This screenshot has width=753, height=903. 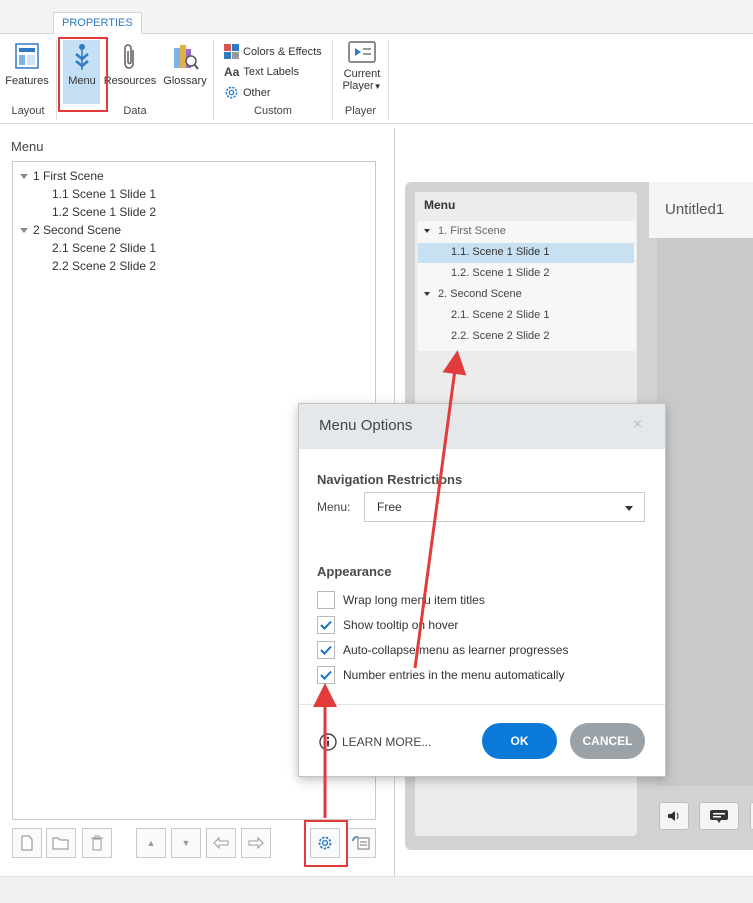 What do you see at coordinates (27, 146) in the screenshot?
I see `menu-panel-title: Menu` at bounding box center [27, 146].